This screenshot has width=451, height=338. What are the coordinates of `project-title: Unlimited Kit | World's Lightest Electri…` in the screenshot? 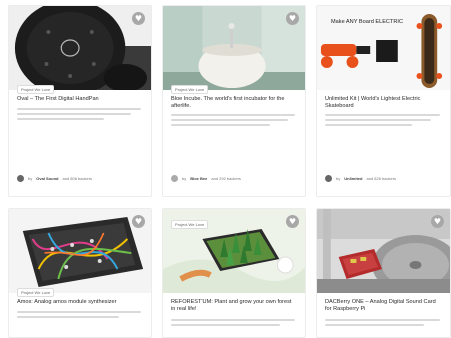 It's located at (383, 103).